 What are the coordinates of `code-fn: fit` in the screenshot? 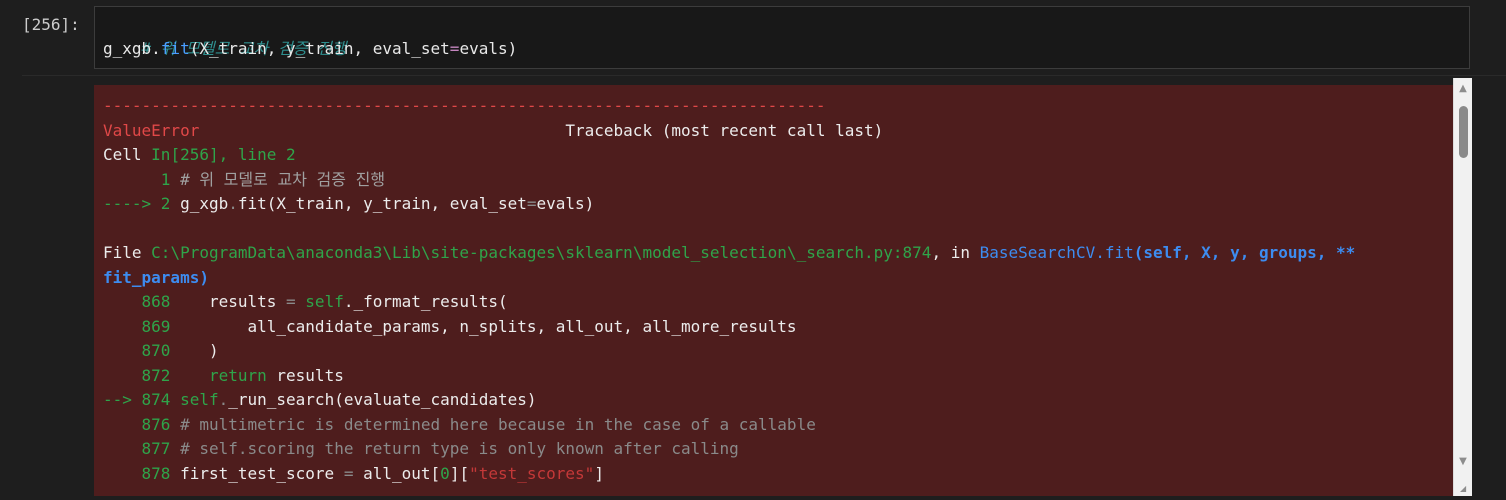 It's located at (175, 48).